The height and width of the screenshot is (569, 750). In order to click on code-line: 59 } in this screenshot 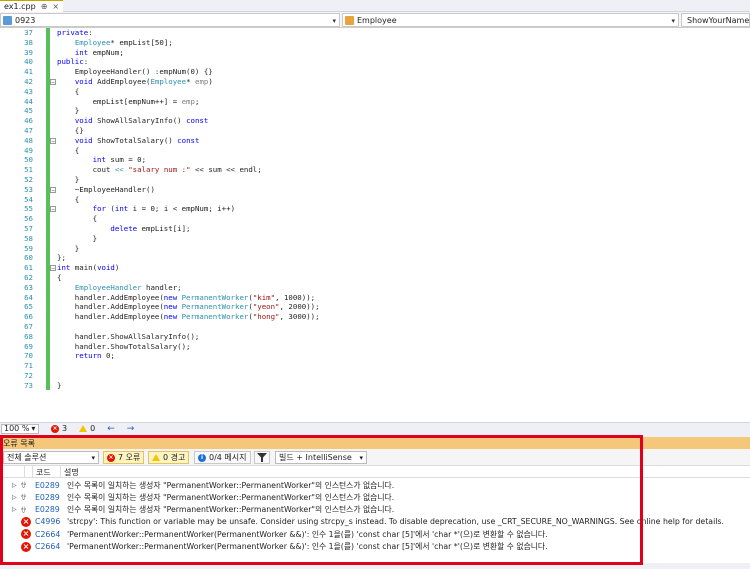, I will do `click(375, 249)`.